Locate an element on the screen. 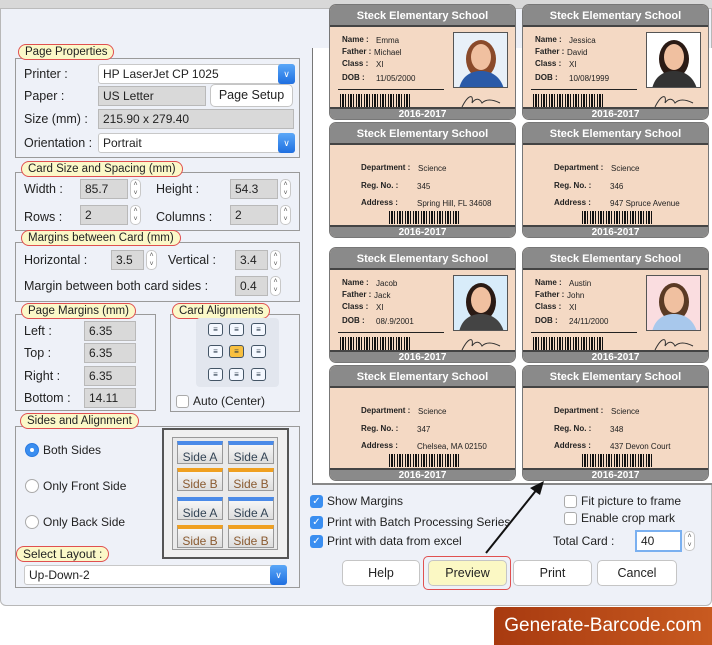  layout-select: Up-Down-2 ∨ is located at coordinates (155, 575).